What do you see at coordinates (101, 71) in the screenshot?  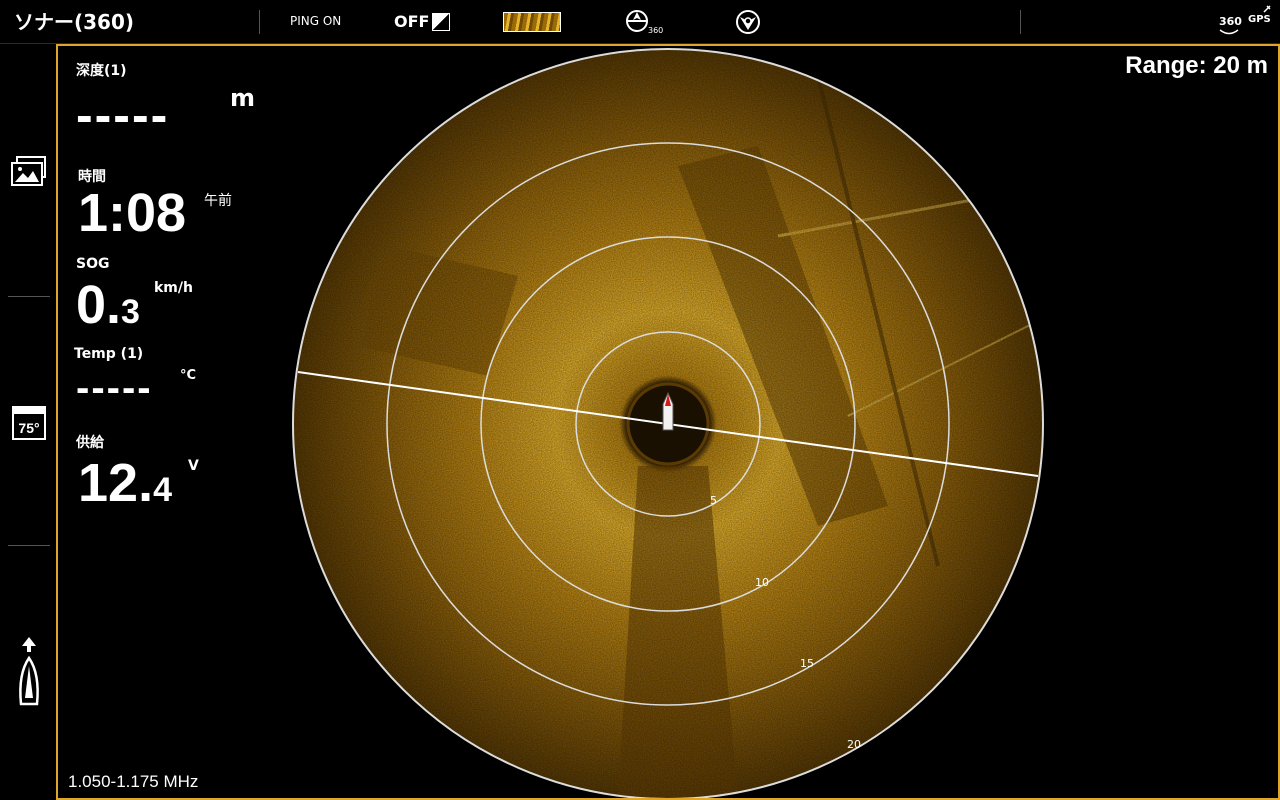 I see `depth-label: 深度(1)` at bounding box center [101, 71].